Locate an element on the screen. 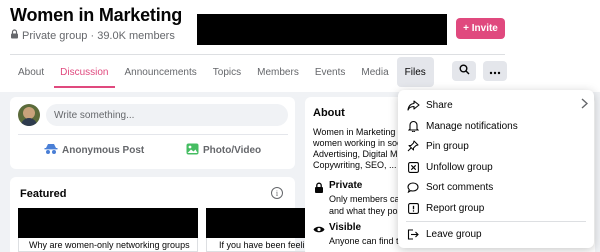 Image resolution: width=600 pixels, height=252 pixels. tab-events: Events is located at coordinates (330, 72).